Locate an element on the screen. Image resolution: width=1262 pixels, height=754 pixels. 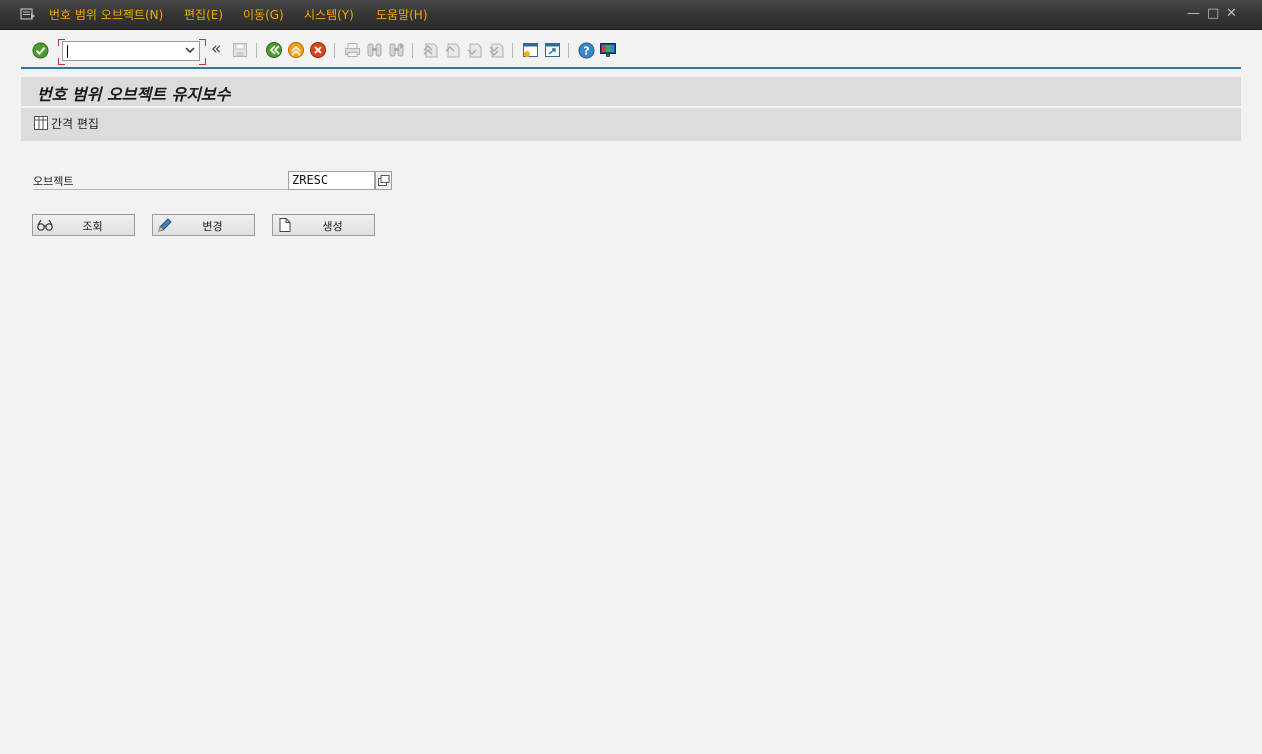
chevron-down-icon is located at coordinates (190, 50).